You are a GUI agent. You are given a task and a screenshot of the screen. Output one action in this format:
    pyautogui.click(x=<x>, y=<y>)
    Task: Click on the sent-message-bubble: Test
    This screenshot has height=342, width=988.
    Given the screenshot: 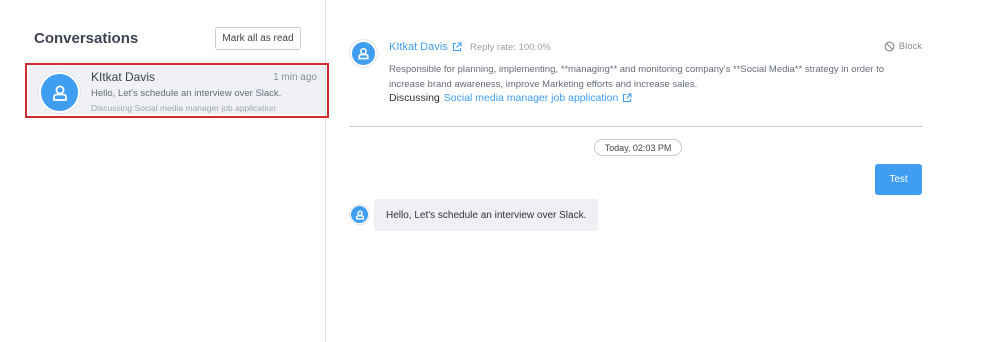 What is the action you would take?
    pyautogui.click(x=898, y=179)
    